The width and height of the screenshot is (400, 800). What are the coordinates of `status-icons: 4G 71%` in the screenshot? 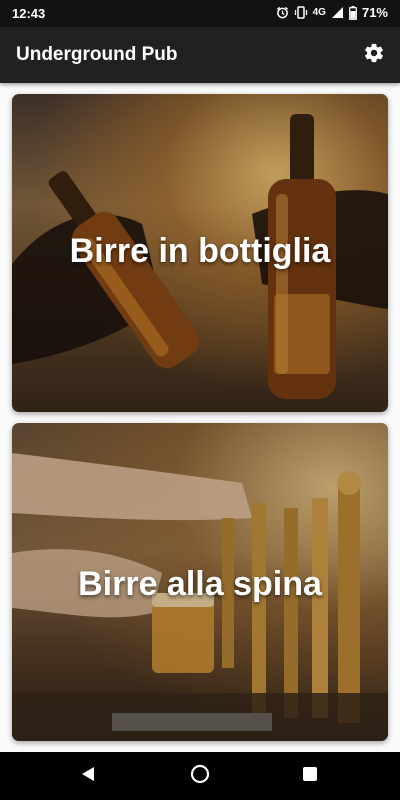 It's located at (332, 12).